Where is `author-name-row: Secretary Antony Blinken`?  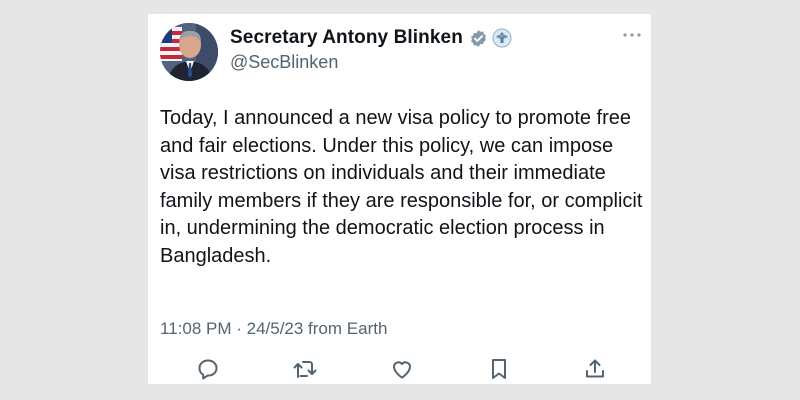 author-name-row: Secretary Antony Blinken is located at coordinates (371, 38).